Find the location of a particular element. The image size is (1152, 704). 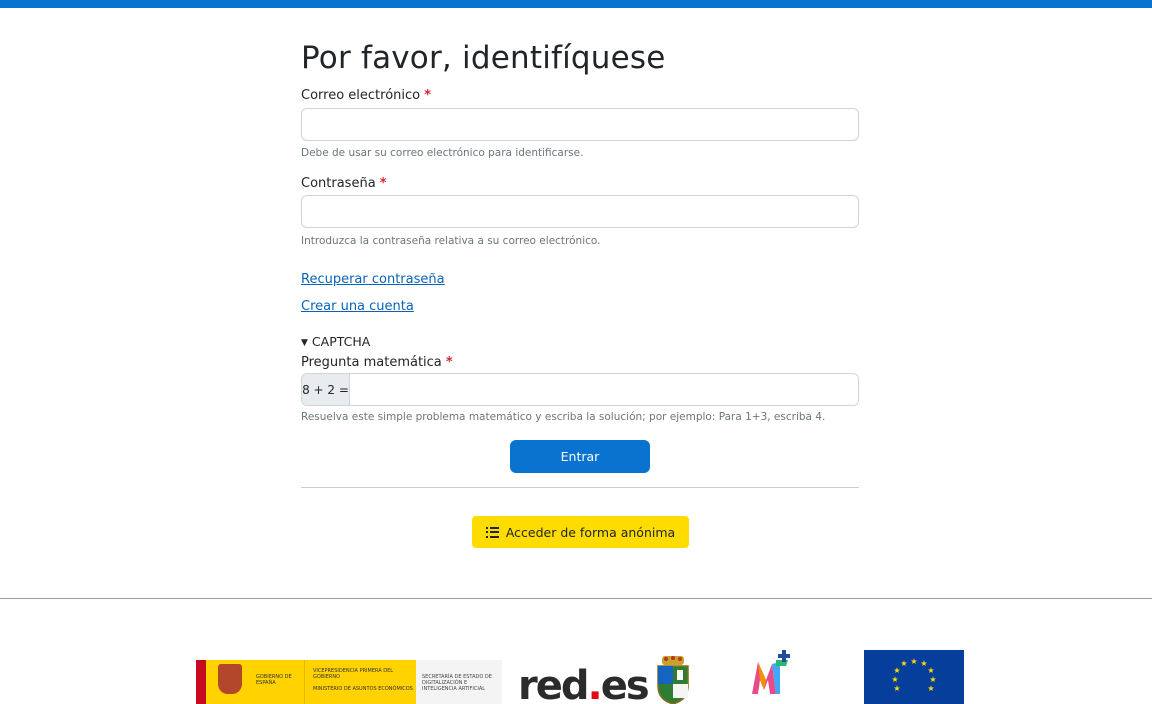

footer-divider is located at coordinates (576, 598).